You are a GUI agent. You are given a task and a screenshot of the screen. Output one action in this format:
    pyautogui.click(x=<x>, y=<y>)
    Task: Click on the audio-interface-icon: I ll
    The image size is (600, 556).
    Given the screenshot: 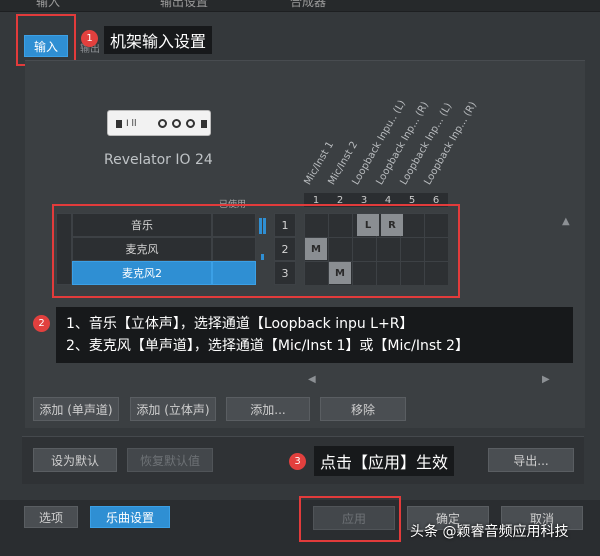 What is the action you would take?
    pyautogui.click(x=159, y=123)
    